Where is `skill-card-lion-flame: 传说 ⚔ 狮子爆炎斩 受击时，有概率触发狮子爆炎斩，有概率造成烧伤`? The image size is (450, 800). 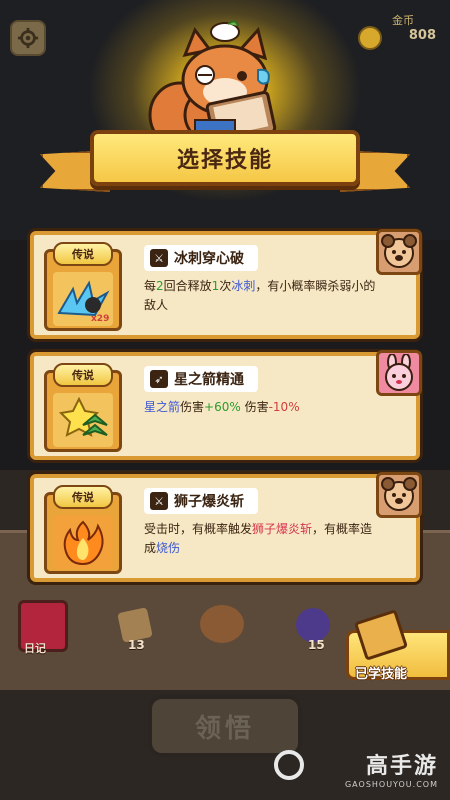 skill-card-lion-flame: 传说 ⚔ 狮子爆炎斩 受击时，有概率触发狮子爆炎斩，有概率造成烧伤 is located at coordinates (226, 527).